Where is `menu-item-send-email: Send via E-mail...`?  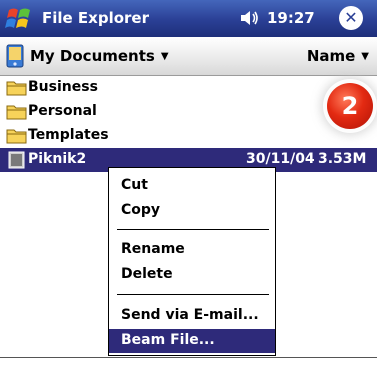 menu-item-send-email: Send via E-mail... is located at coordinates (192, 316).